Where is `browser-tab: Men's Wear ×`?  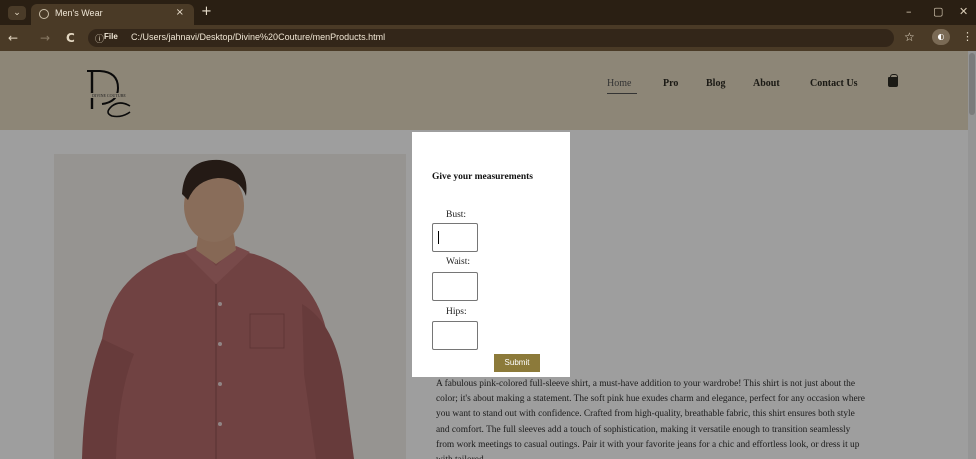
browser-tab: Men's Wear × is located at coordinates (112, 14).